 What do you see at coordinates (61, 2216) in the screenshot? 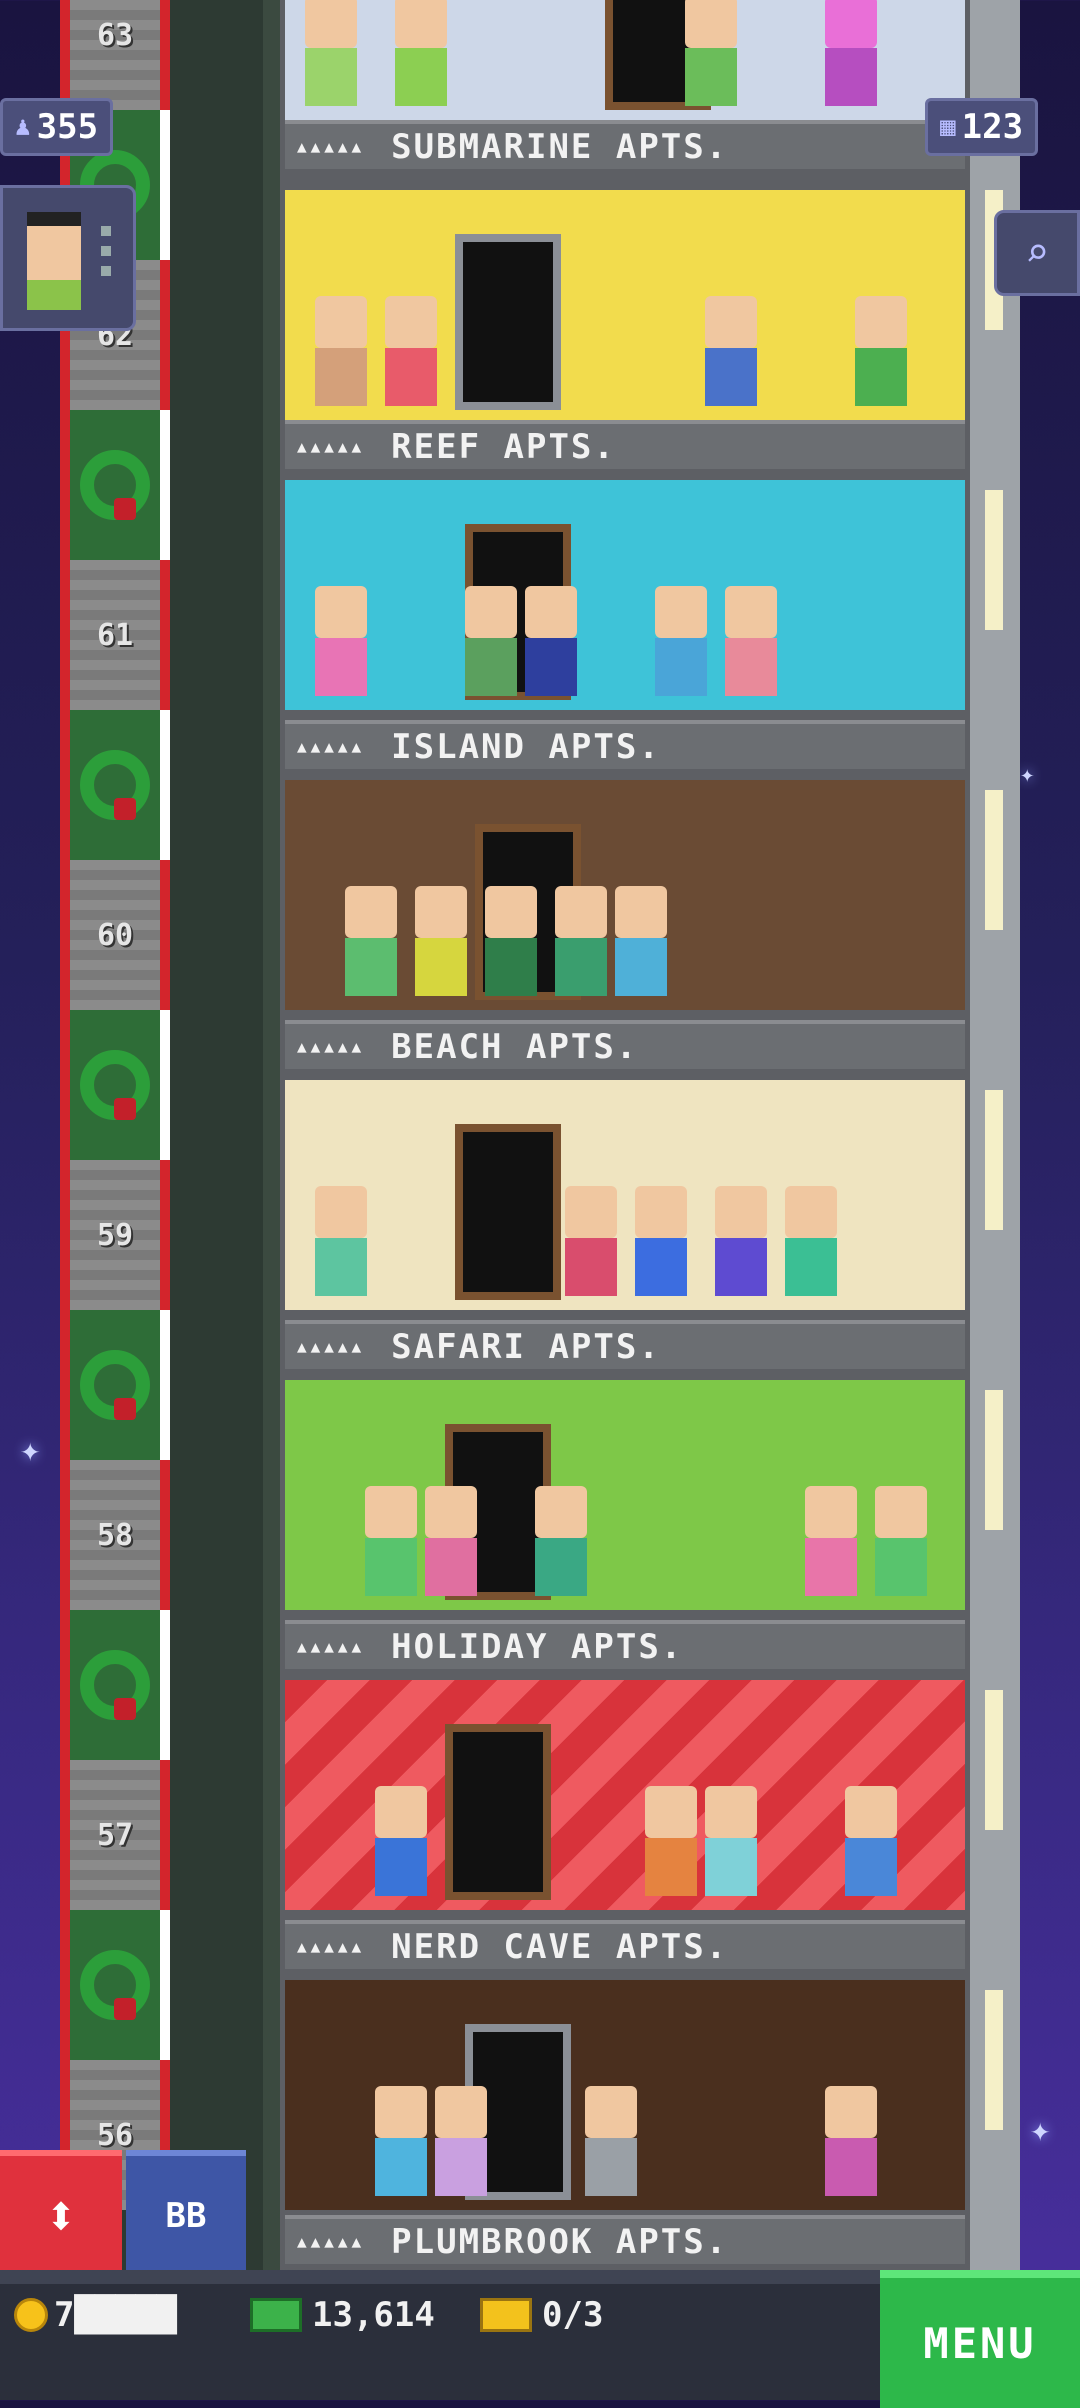
I see `up-down-arrows-icon: ⬍` at bounding box center [61, 2216].